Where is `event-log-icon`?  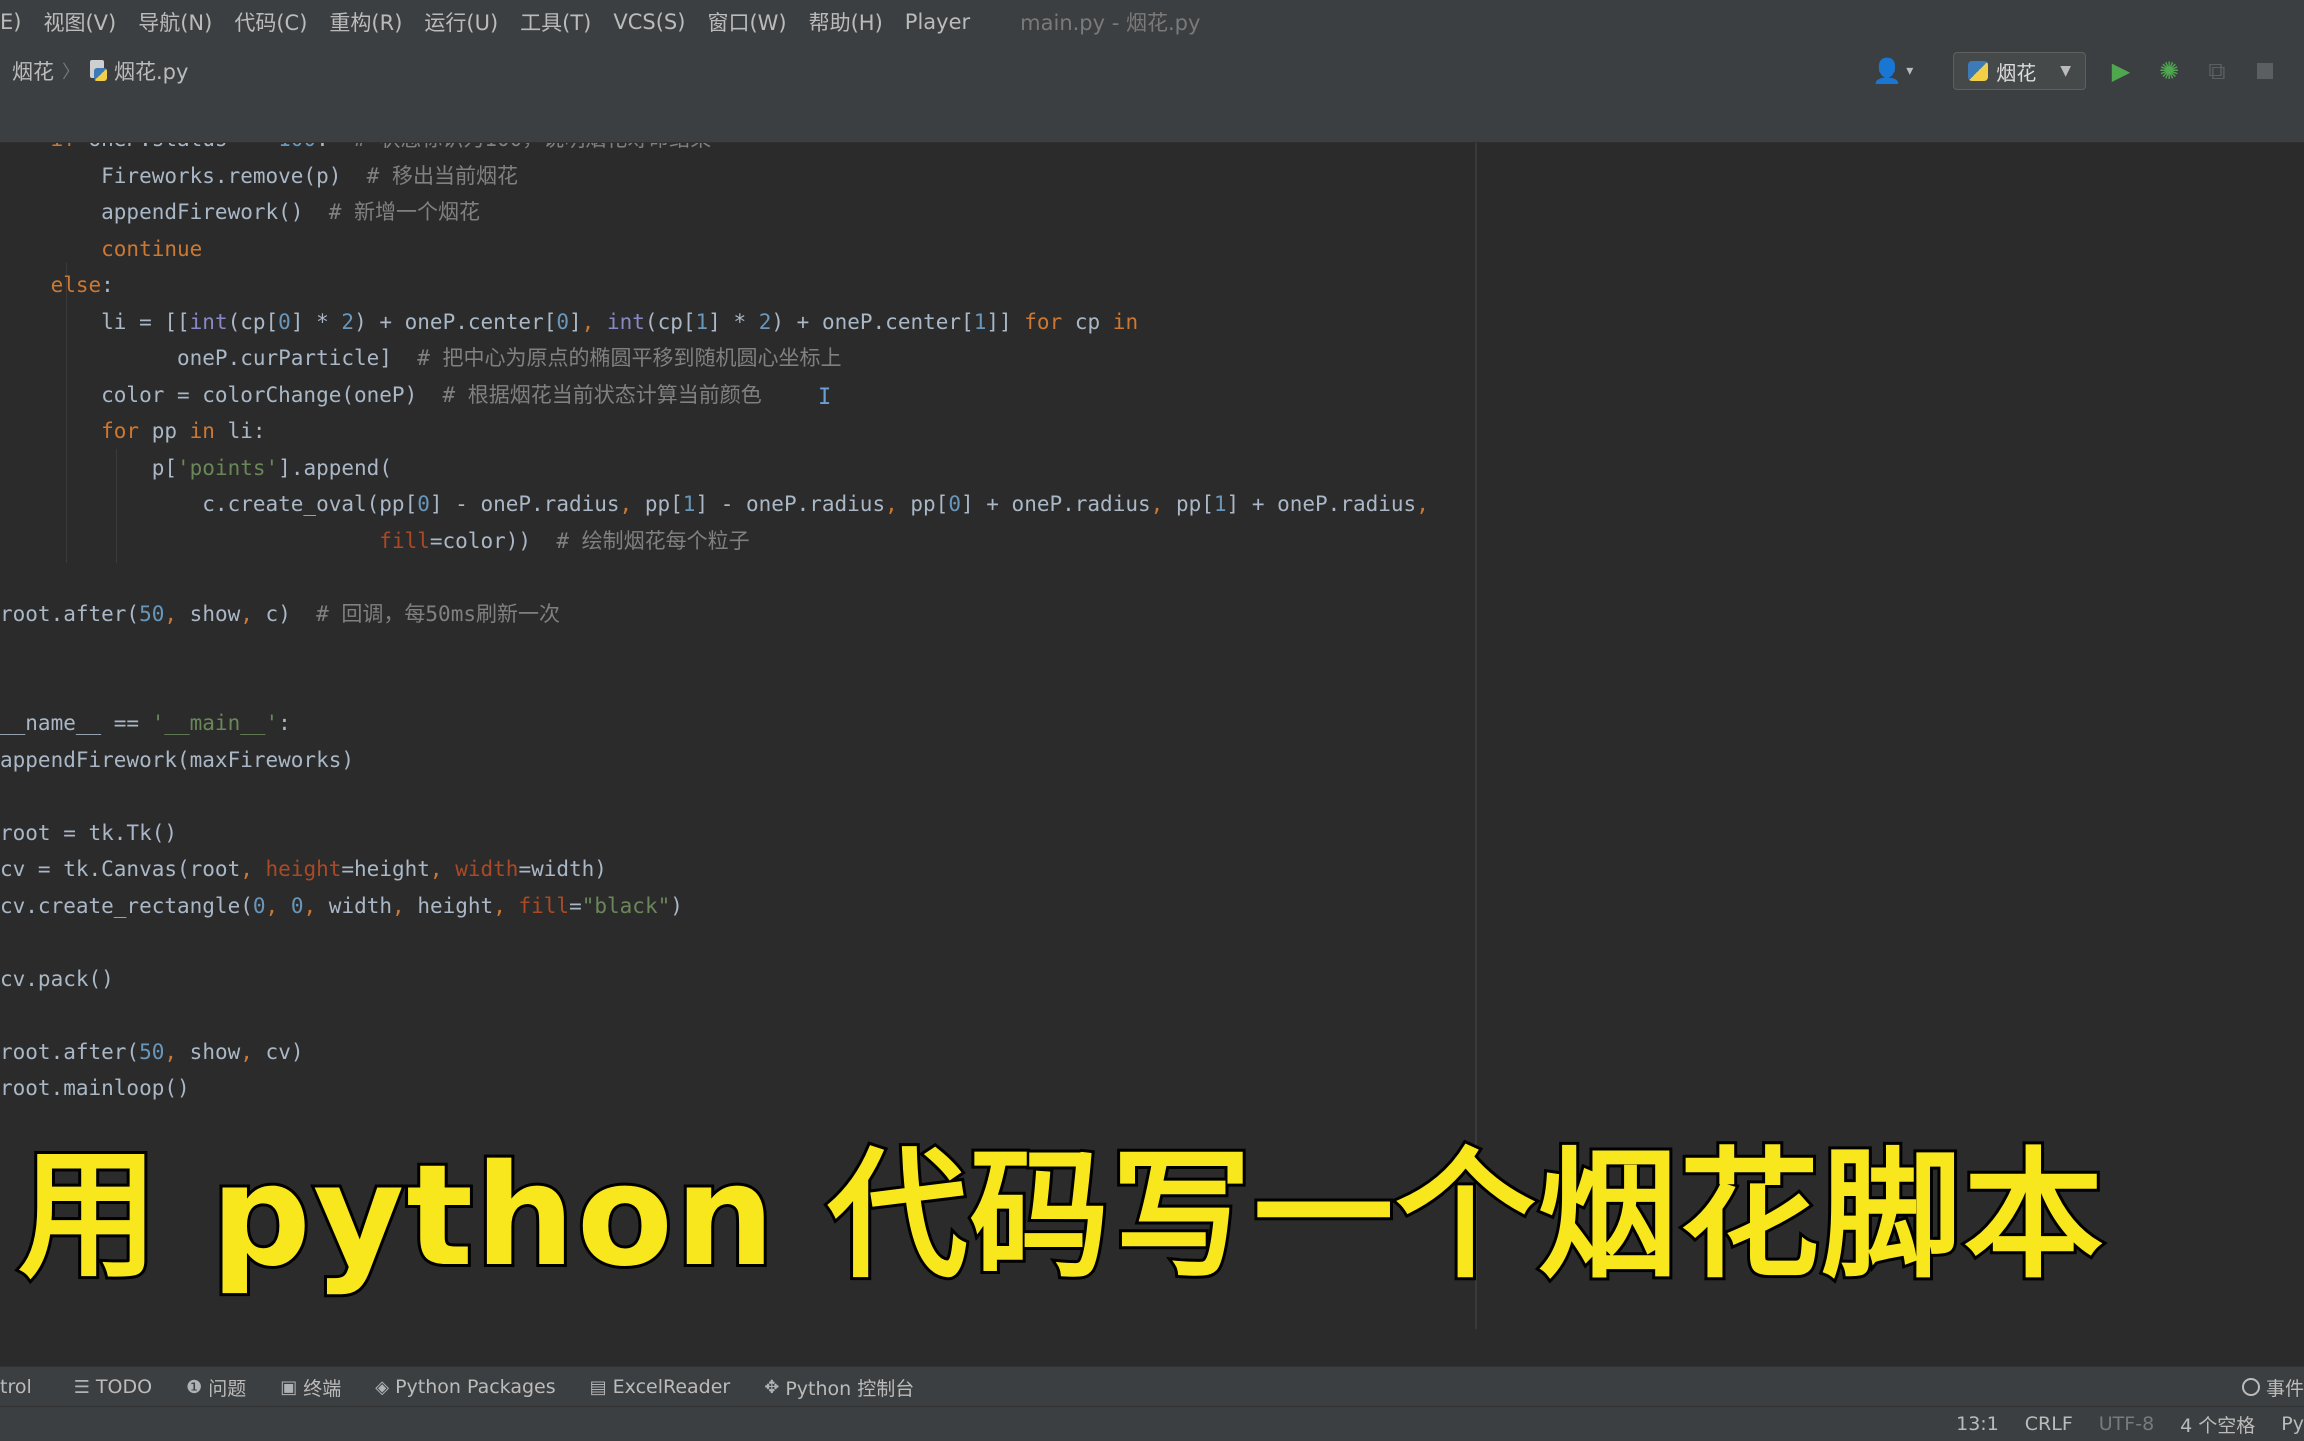 event-log-icon is located at coordinates (2250, 1387).